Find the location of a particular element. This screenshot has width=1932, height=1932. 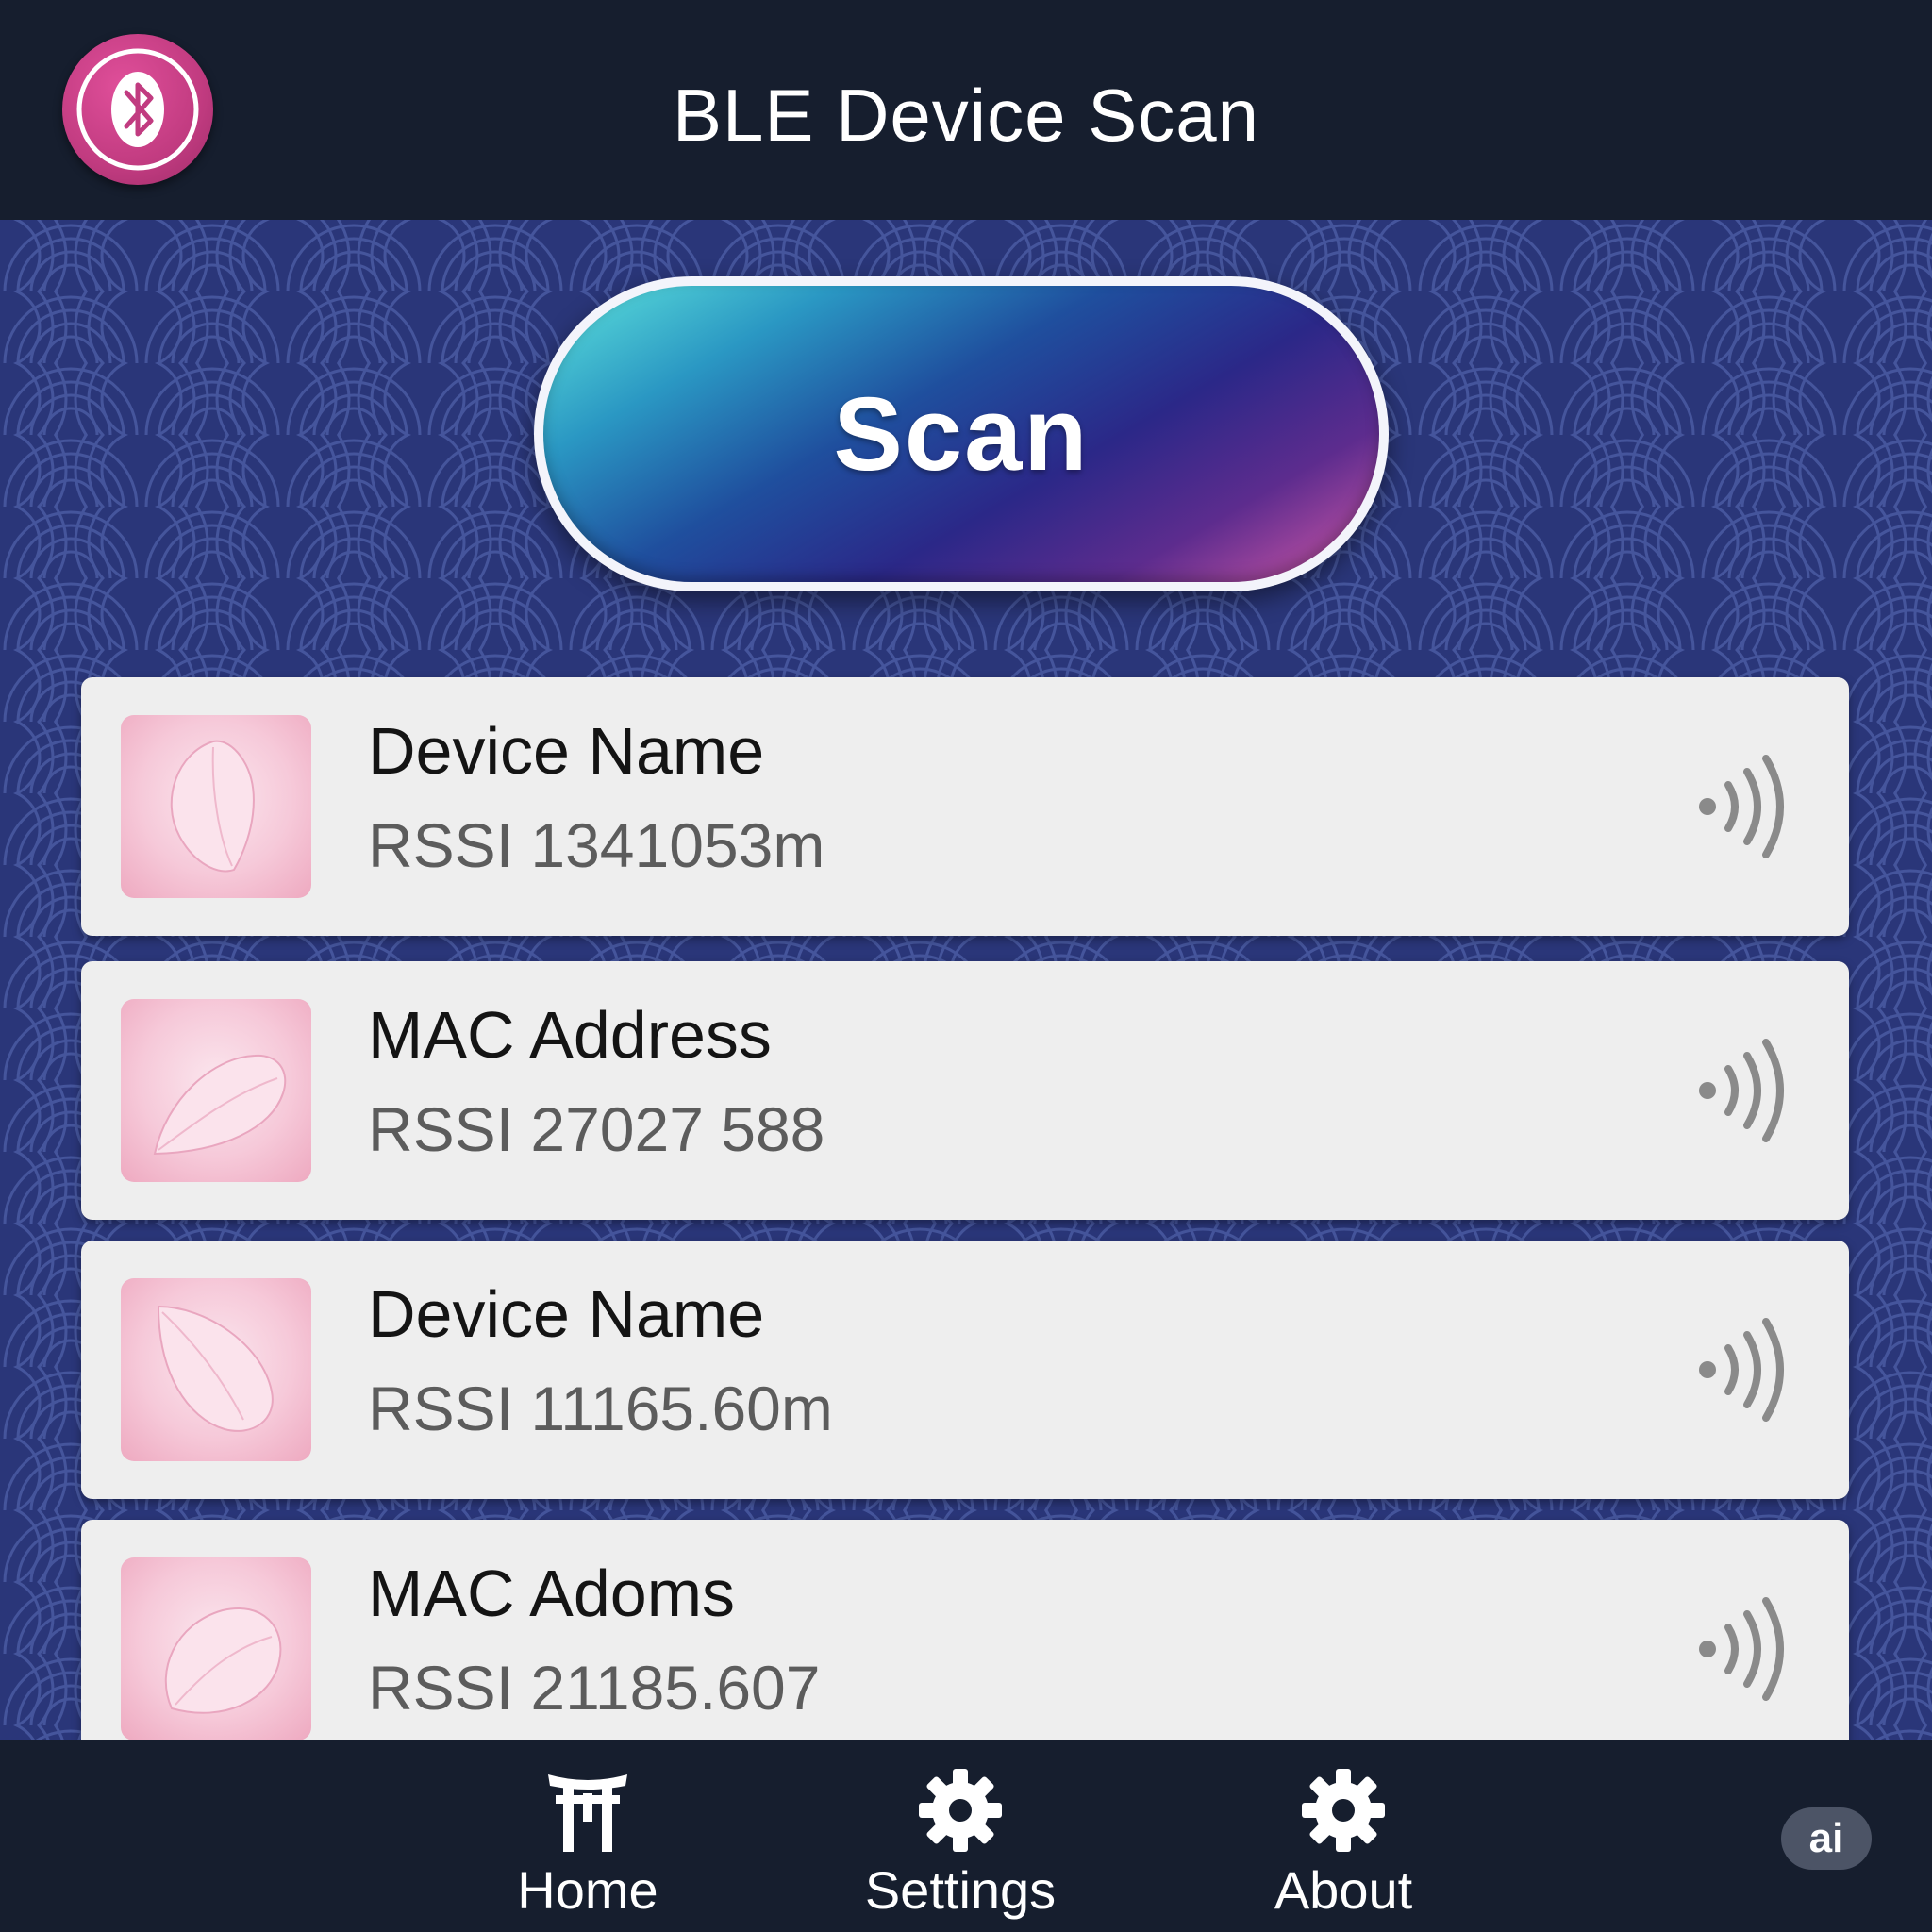

nav-item-about: About is located at coordinates (1343, 1845).